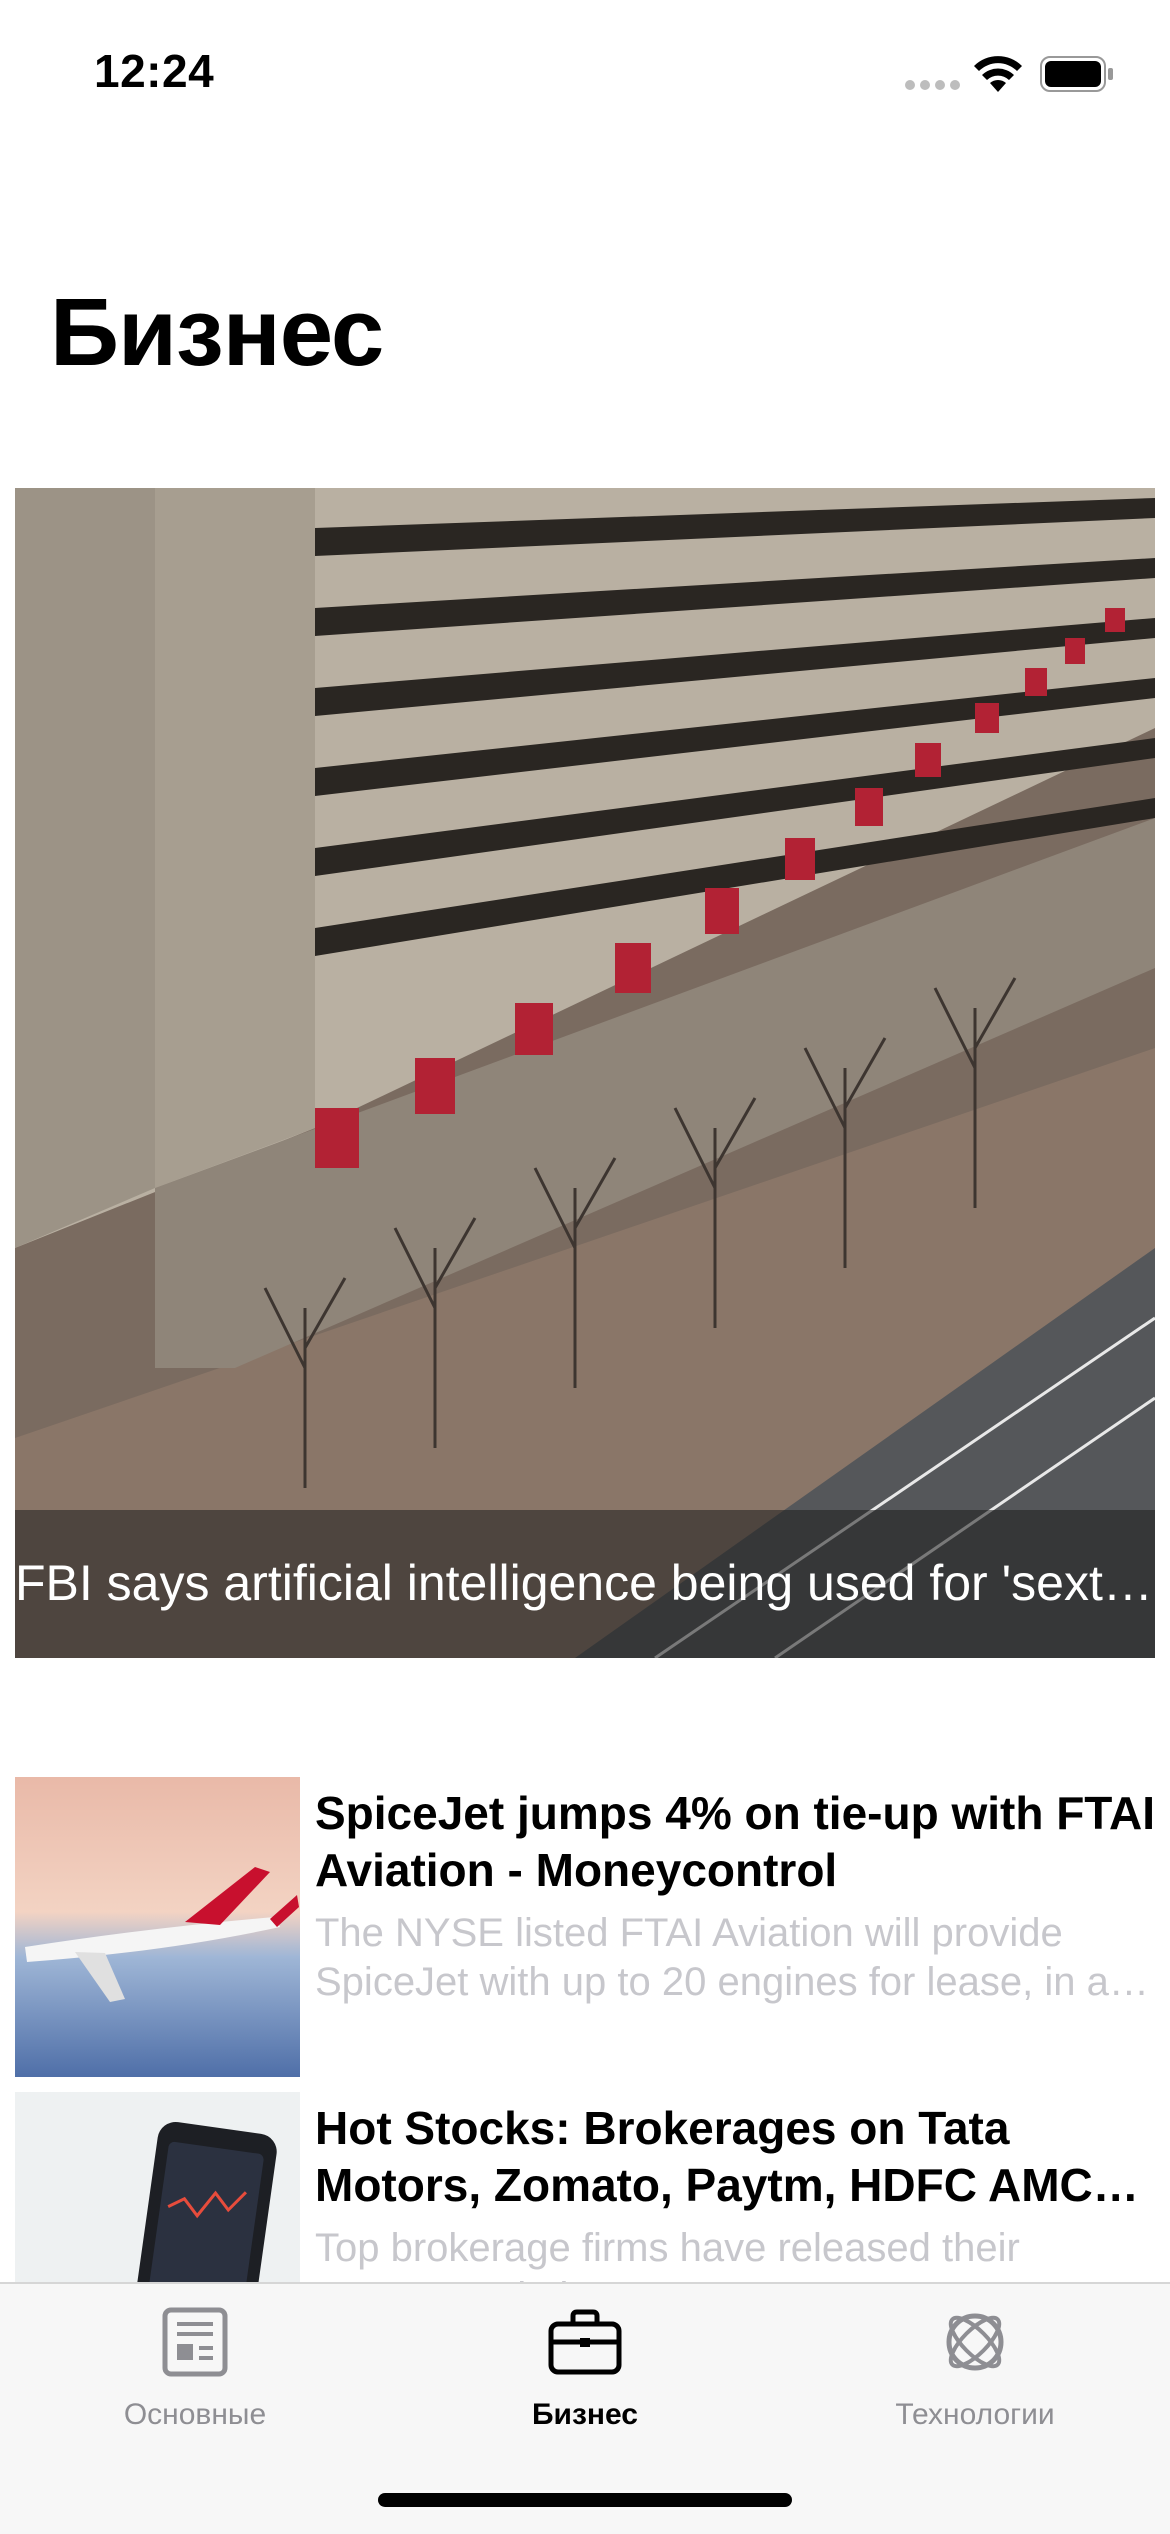 The width and height of the screenshot is (1170, 2534). What do you see at coordinates (217, 332) in the screenshot?
I see `page-title: Бизнес` at bounding box center [217, 332].